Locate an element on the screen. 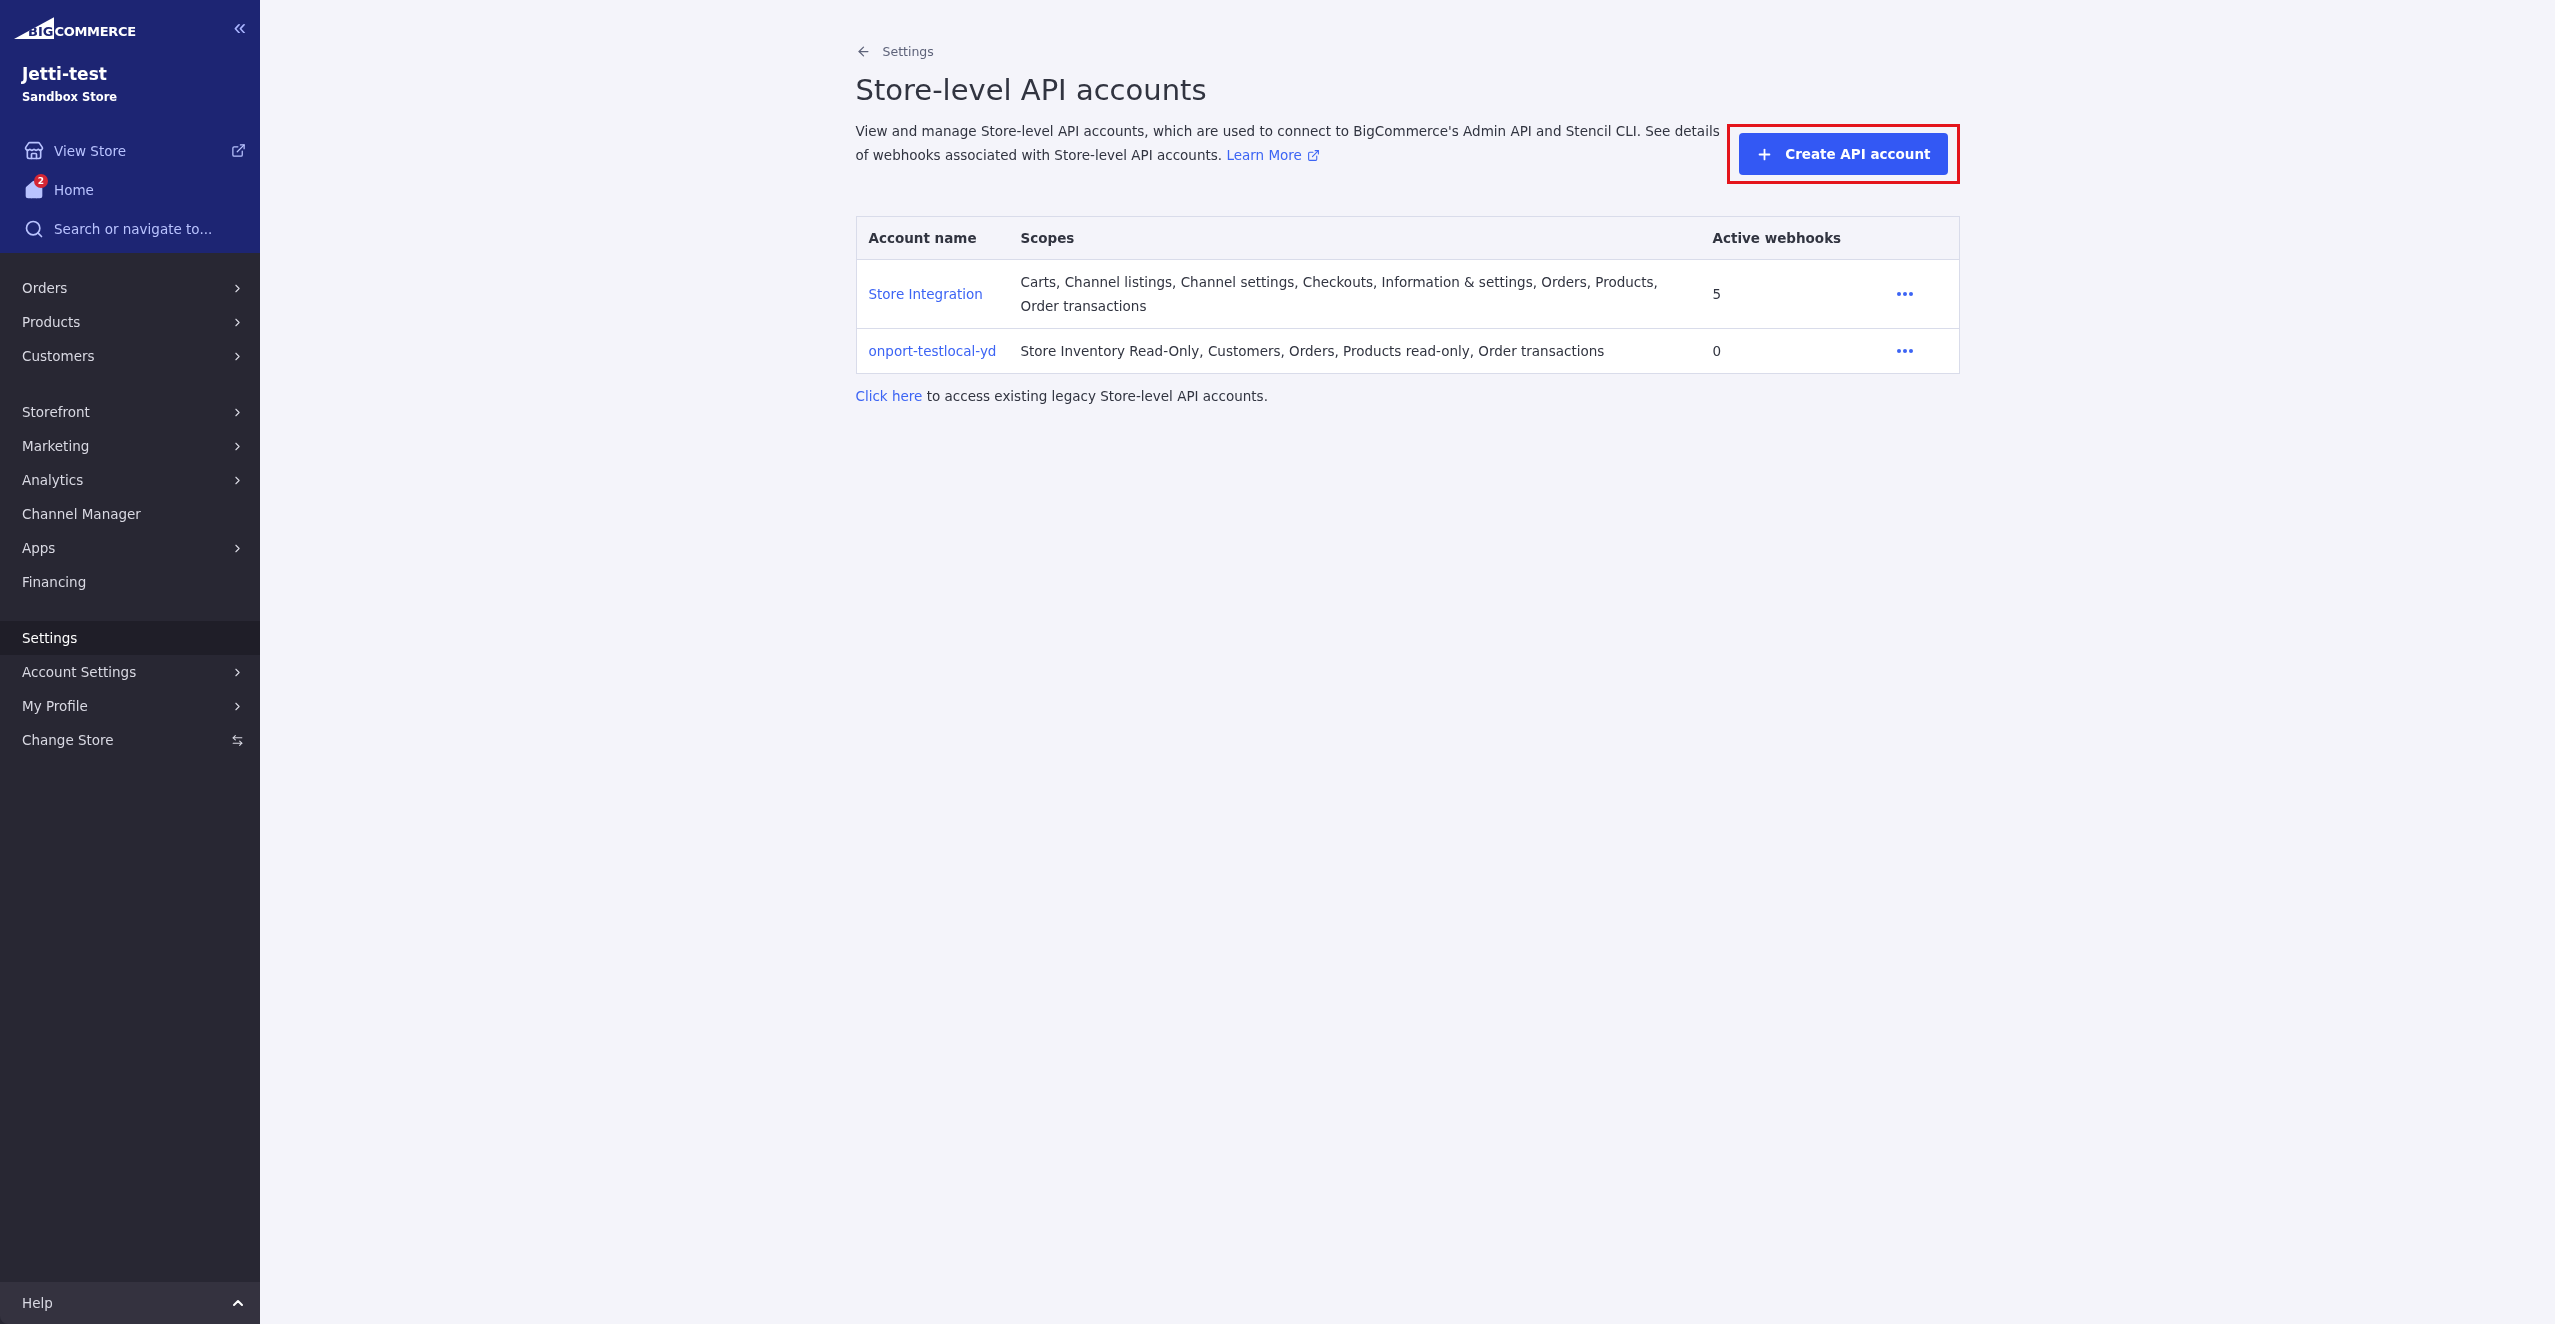 Image resolution: width=2555 pixels, height=1324 pixels. column-header: Scopes is located at coordinates (1354, 238).